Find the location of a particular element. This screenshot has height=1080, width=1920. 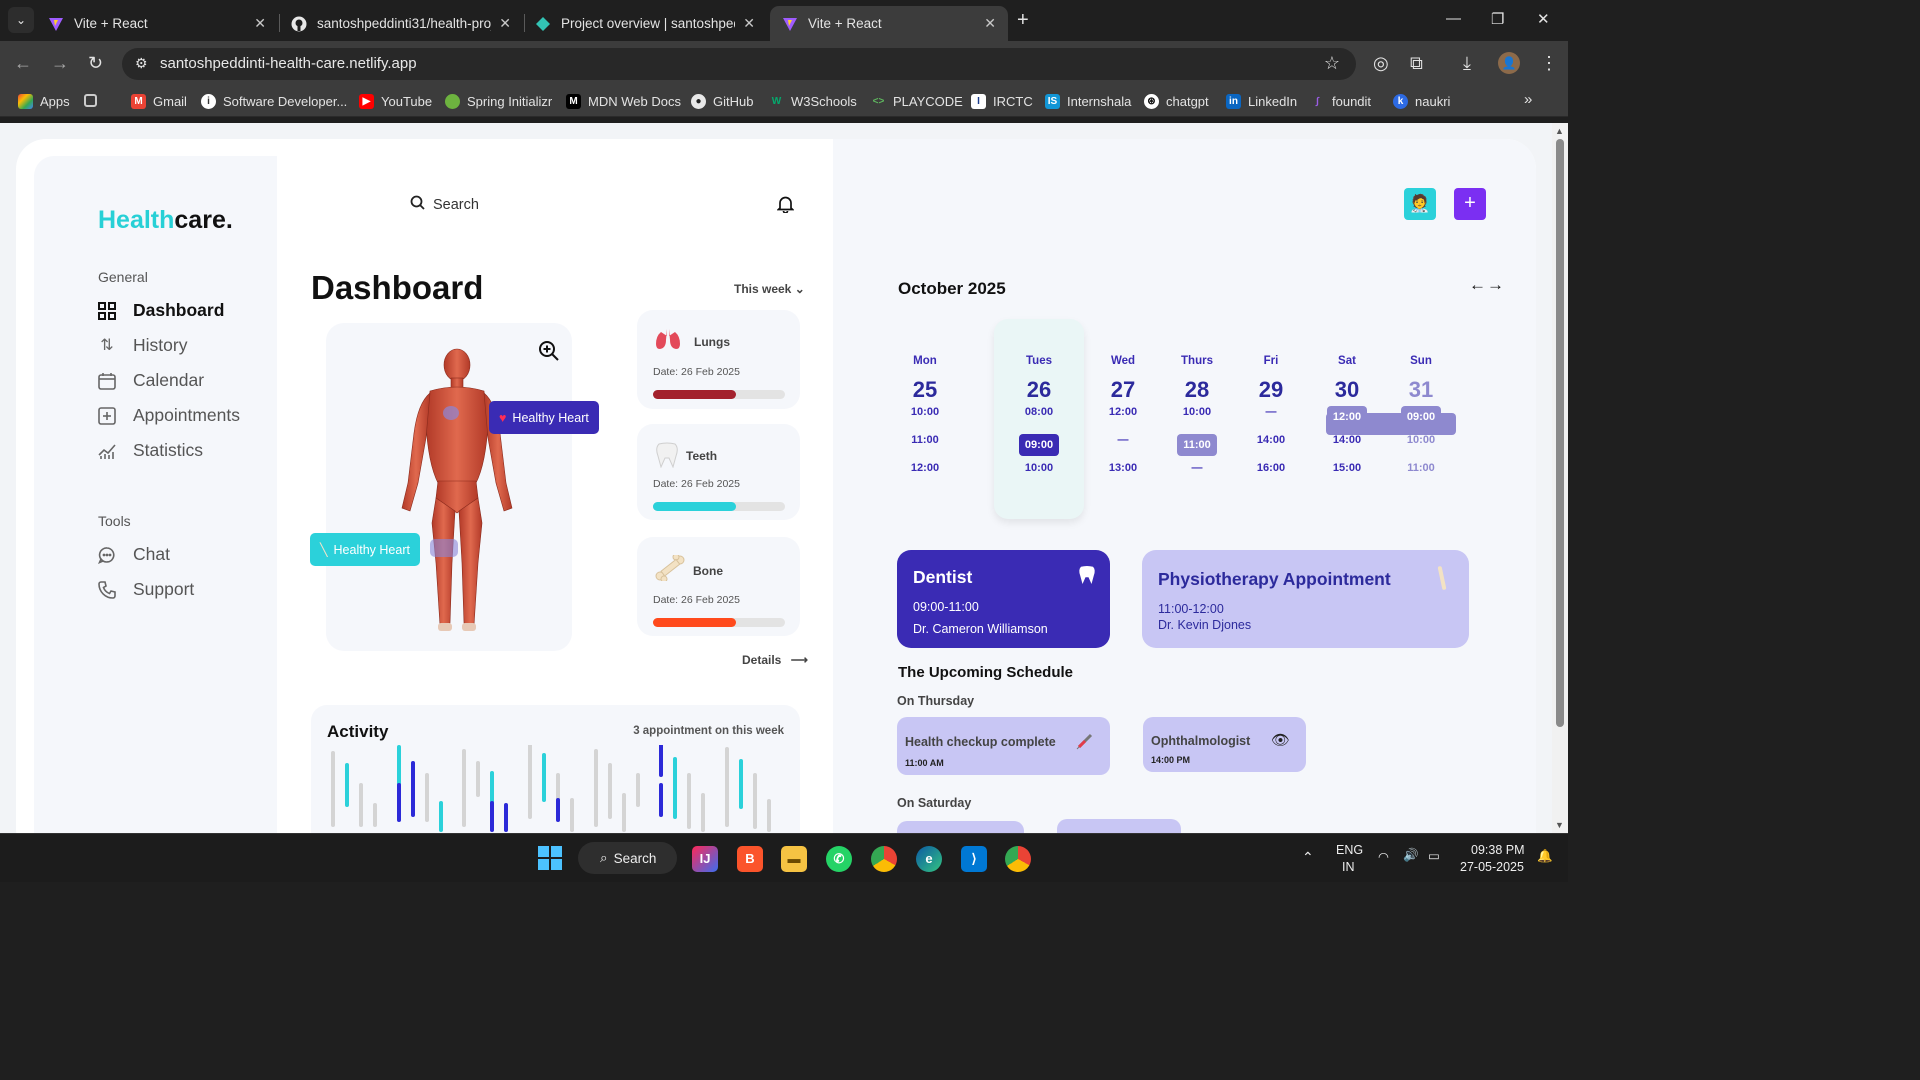

clock-time: 09:38 PM is located at coordinates (1498, 850).